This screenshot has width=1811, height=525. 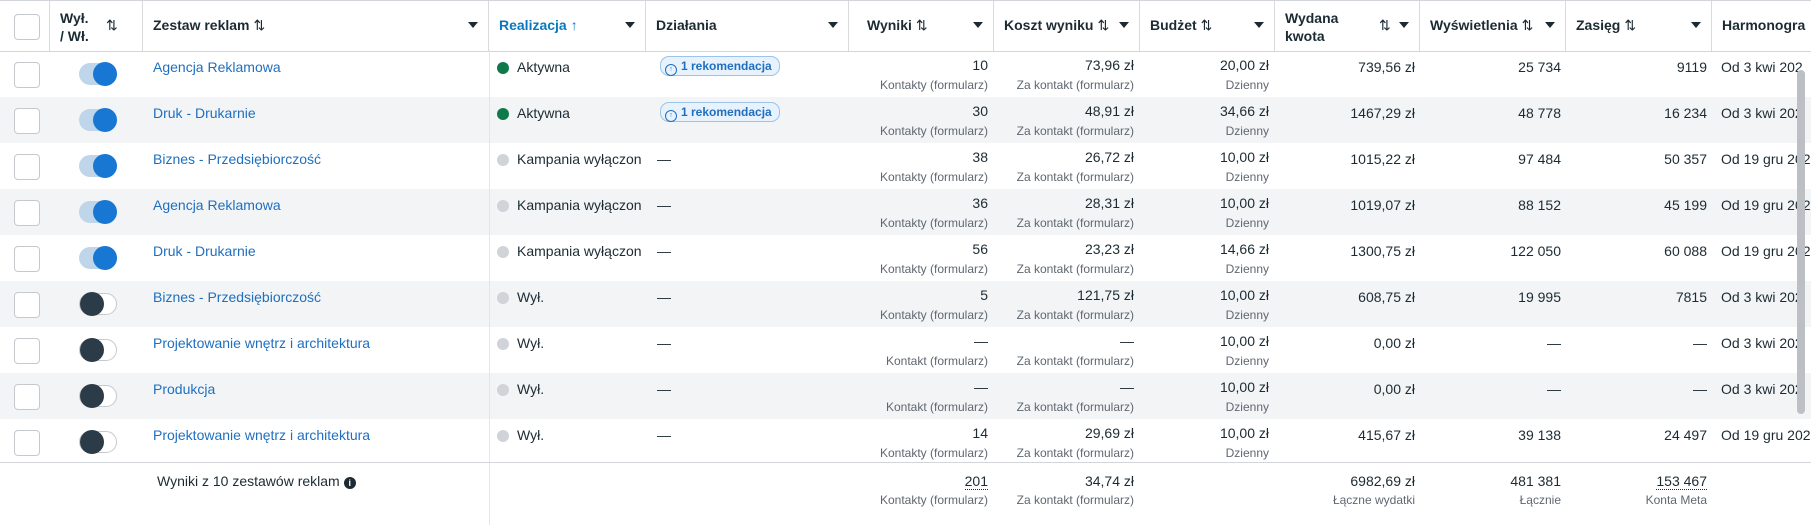 What do you see at coordinates (1347, 26) in the screenshot?
I see `header-spent: Wydana kwota ⇅` at bounding box center [1347, 26].